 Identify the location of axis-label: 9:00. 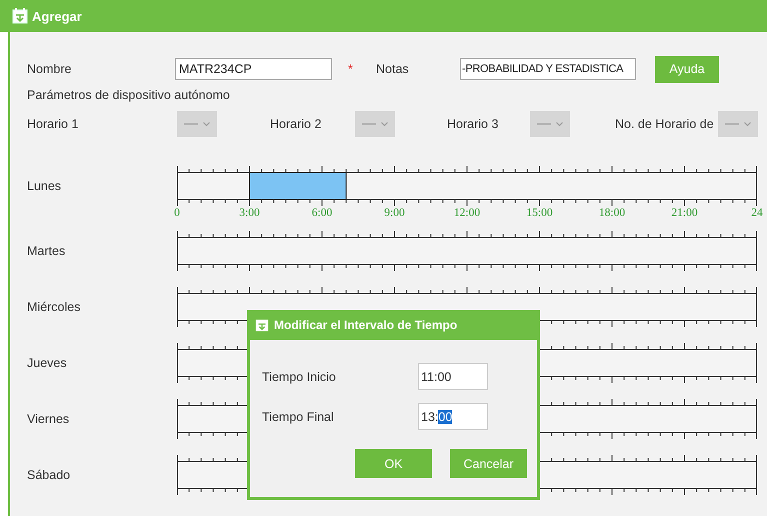
(394, 213).